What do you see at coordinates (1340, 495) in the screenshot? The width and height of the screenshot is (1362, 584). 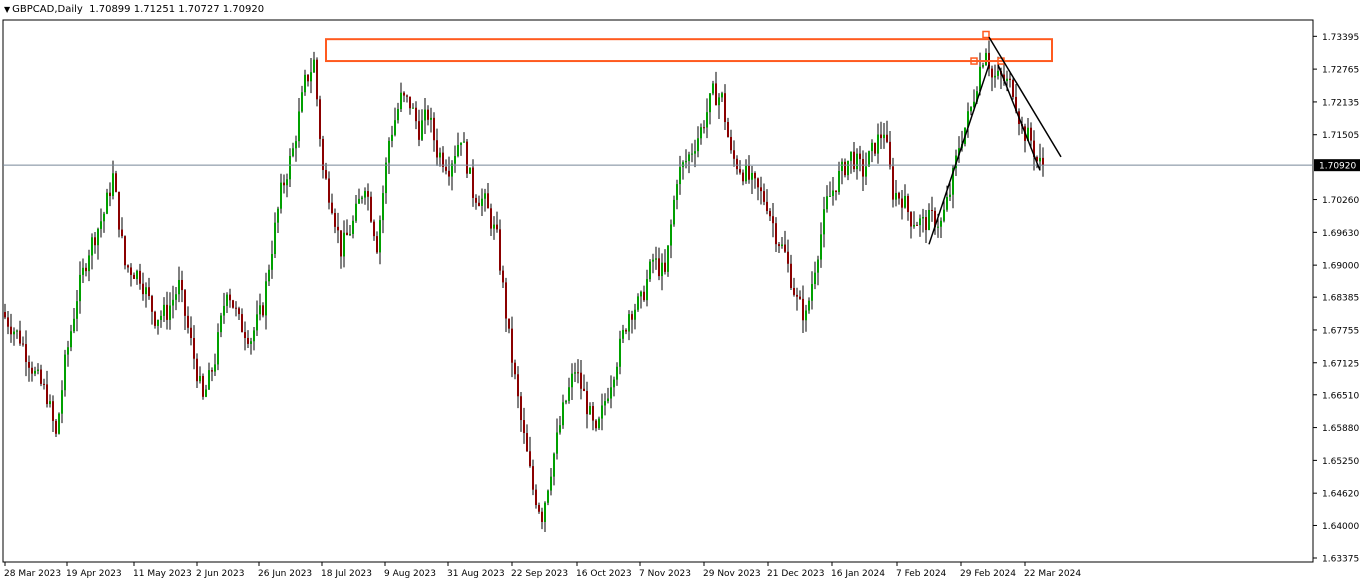 I see `y-tick-label: 1.64620` at bounding box center [1340, 495].